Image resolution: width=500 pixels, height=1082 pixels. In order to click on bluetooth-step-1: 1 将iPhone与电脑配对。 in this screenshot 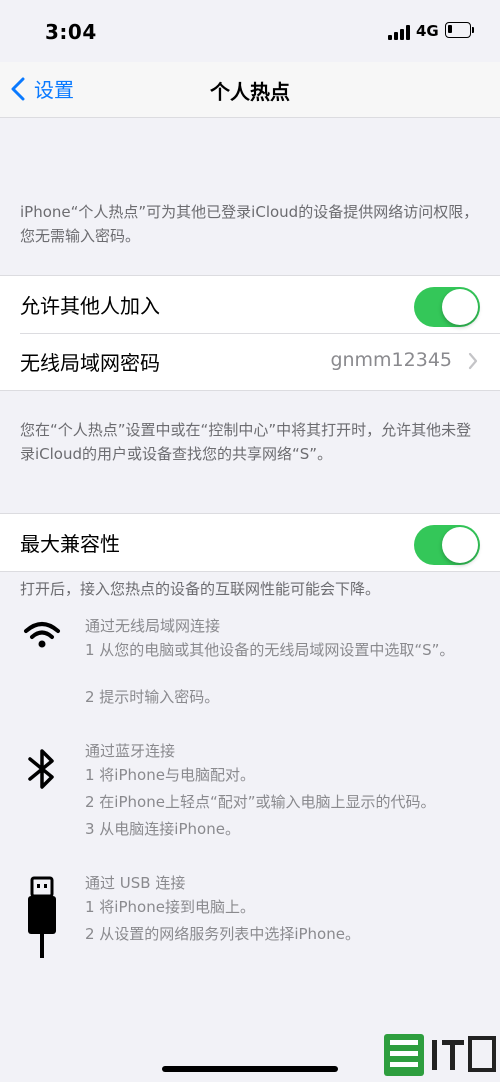, I will do `click(170, 775)`.